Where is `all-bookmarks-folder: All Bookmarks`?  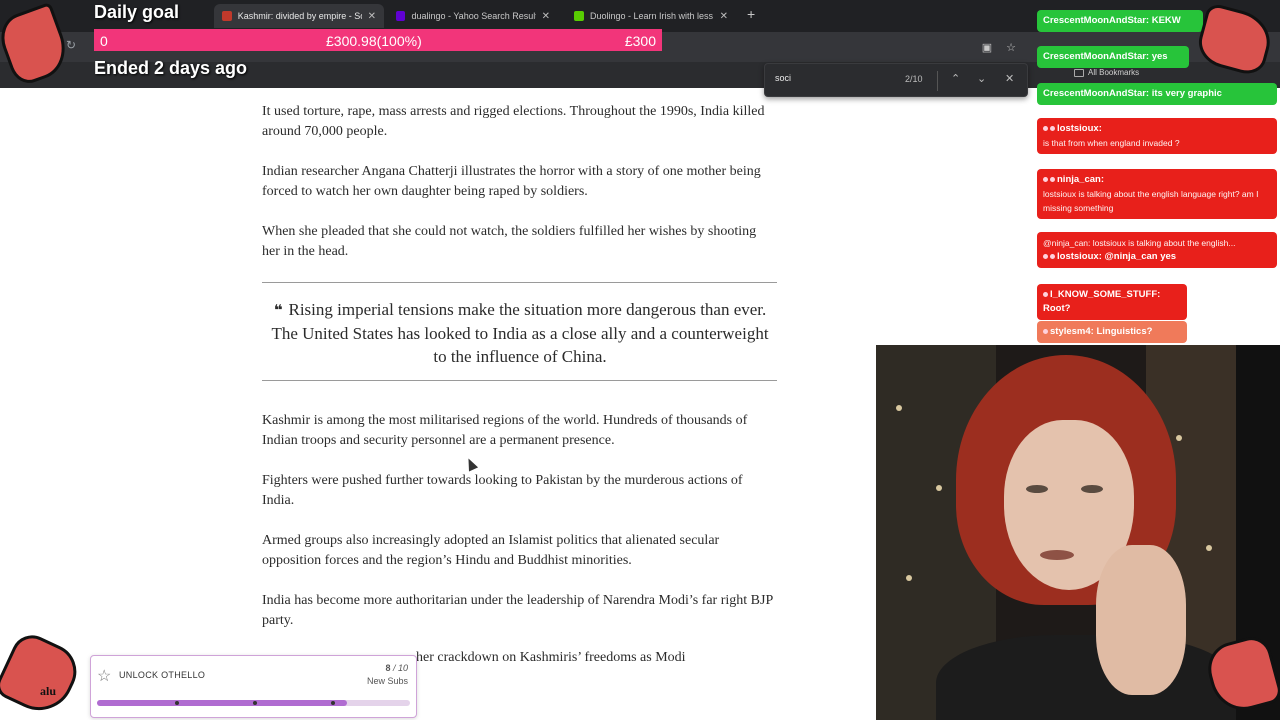 all-bookmarks-folder: All Bookmarks is located at coordinates (1106, 72).